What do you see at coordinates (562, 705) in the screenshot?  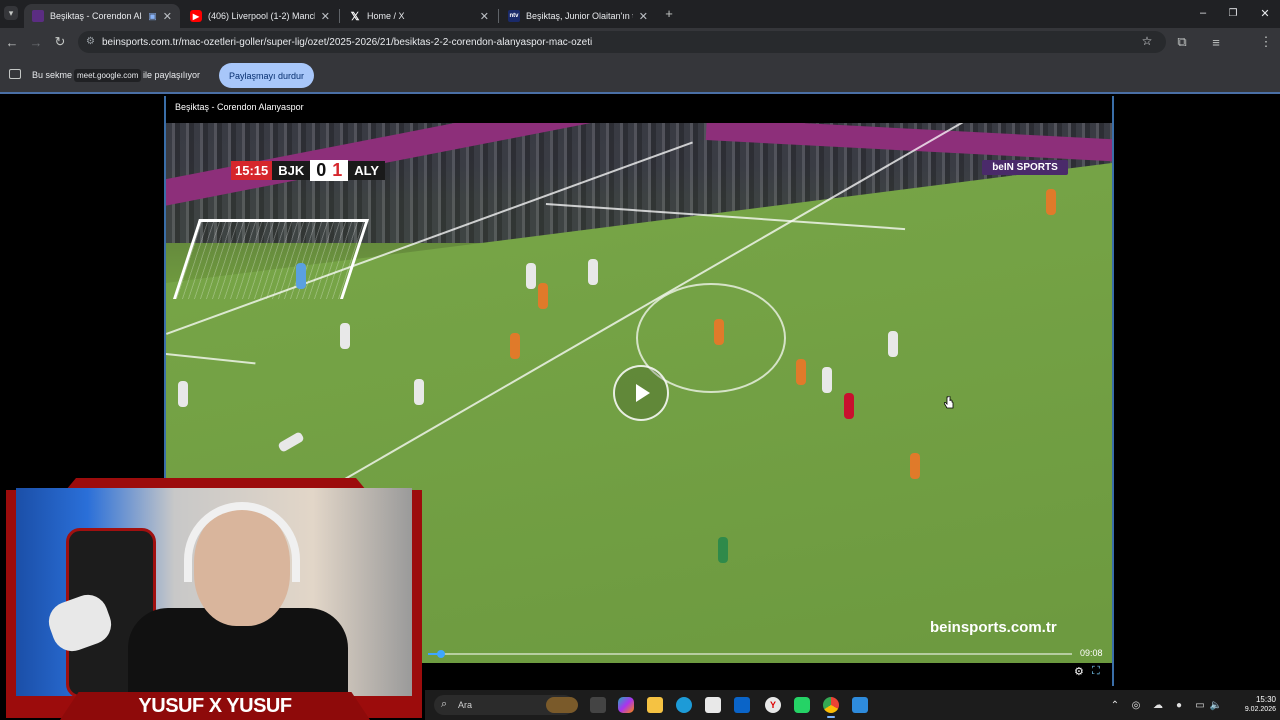 I see `widgets-icon` at bounding box center [562, 705].